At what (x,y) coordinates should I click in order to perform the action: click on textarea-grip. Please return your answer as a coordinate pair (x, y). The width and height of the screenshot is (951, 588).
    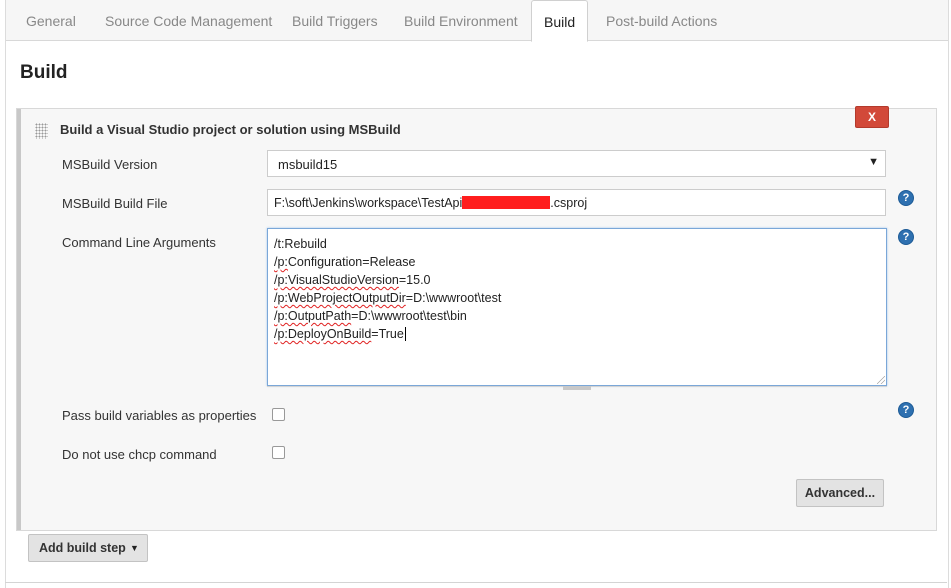
    Looking at the image, I should click on (577, 388).